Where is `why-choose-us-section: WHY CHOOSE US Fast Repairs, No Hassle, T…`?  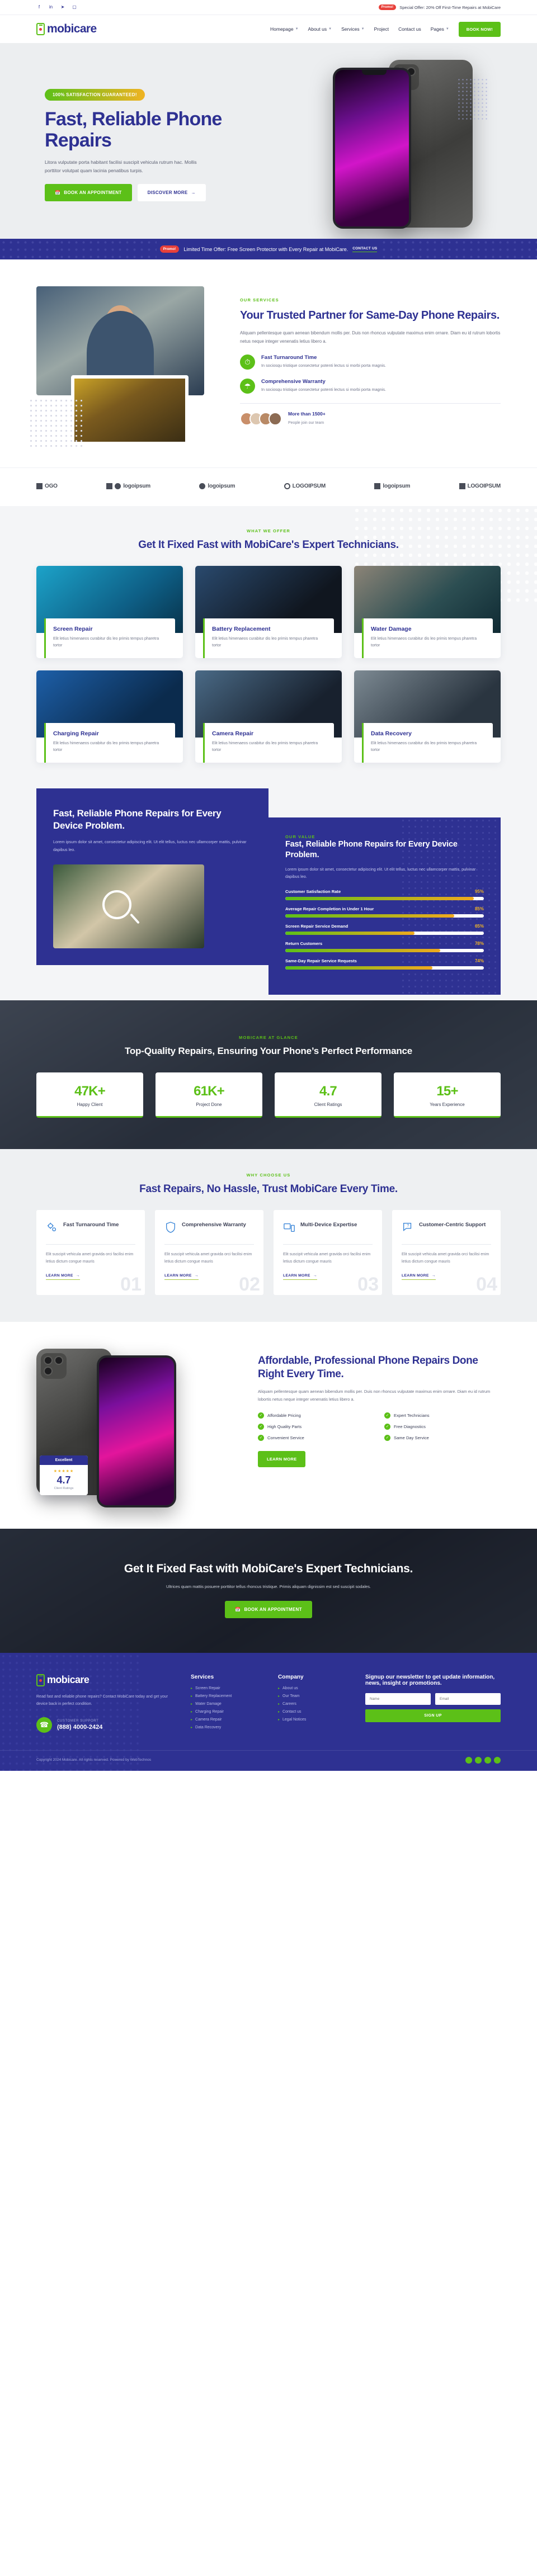 why-choose-us-section: WHY CHOOSE US Fast Repairs, No Hassle, T… is located at coordinates (268, 1235).